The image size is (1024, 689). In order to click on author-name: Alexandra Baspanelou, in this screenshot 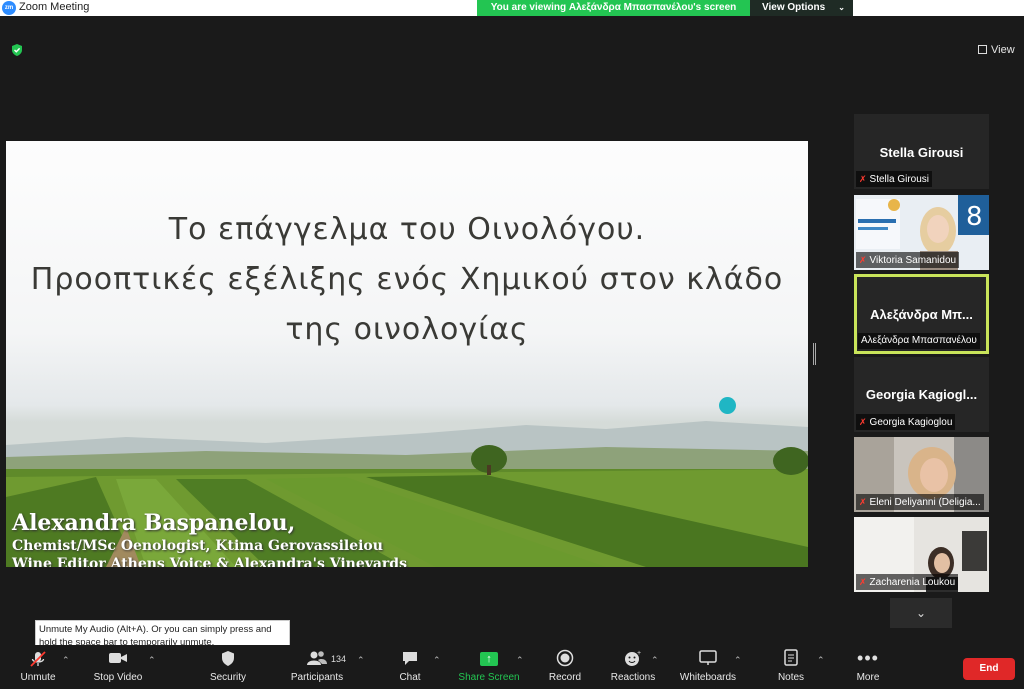, I will do `click(154, 523)`.